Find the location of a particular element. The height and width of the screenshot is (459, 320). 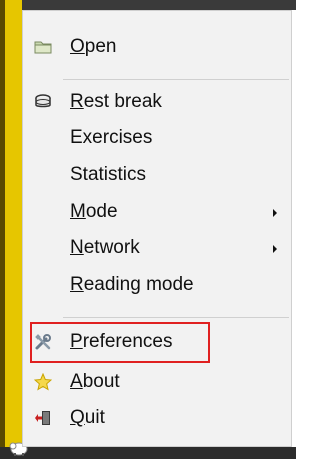

menu-item-mode: Mode is located at coordinates (157, 212).